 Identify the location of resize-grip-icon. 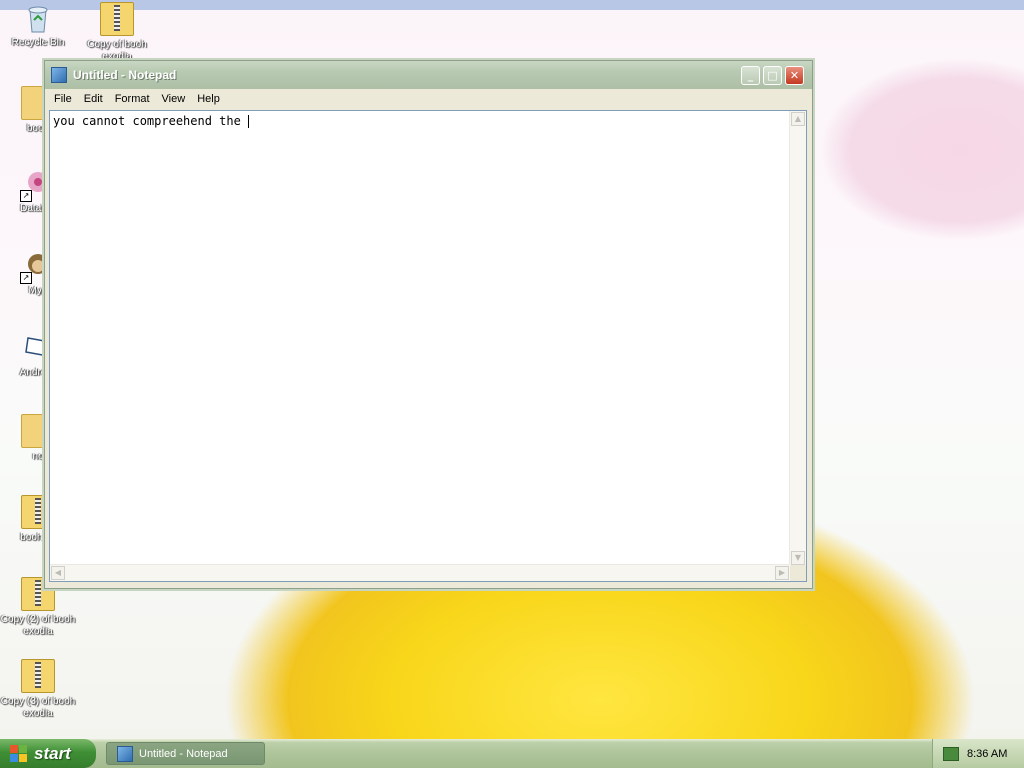
(798, 573).